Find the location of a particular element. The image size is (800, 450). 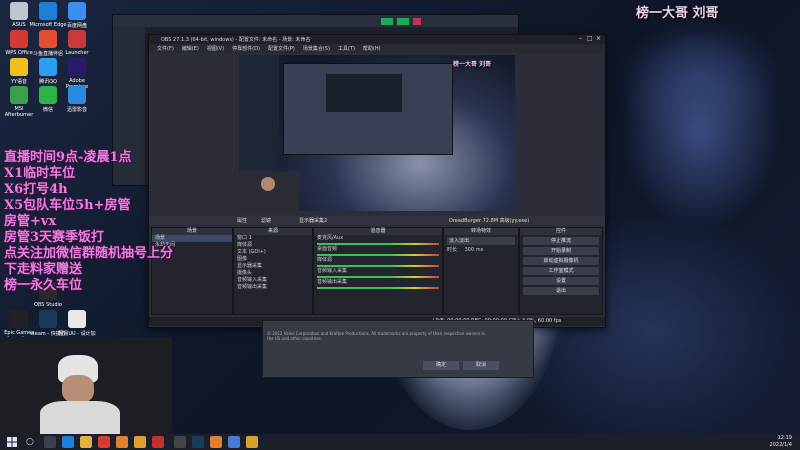

menu-item: 文件(F) is located at coordinates (165, 49).